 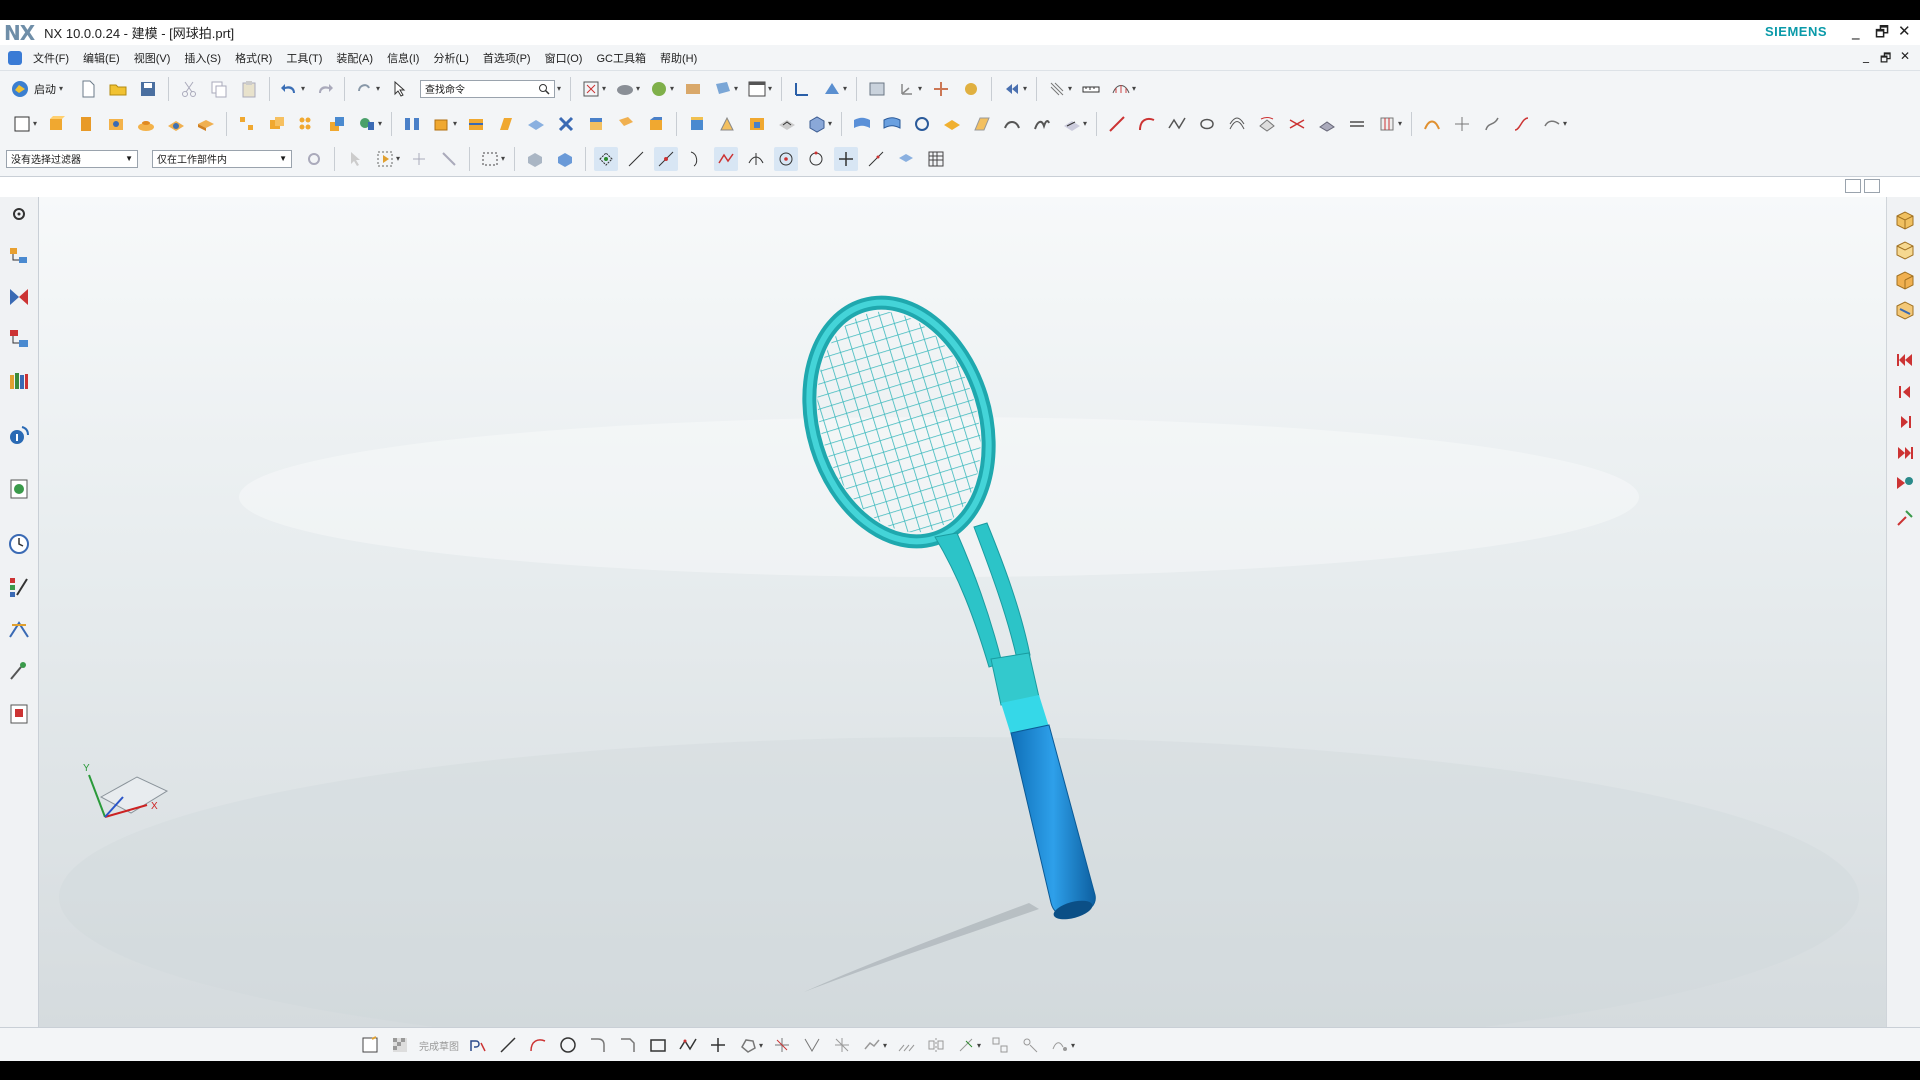 What do you see at coordinates (202, 58) in the screenshot?
I see `menu-insert: 插入(S)` at bounding box center [202, 58].